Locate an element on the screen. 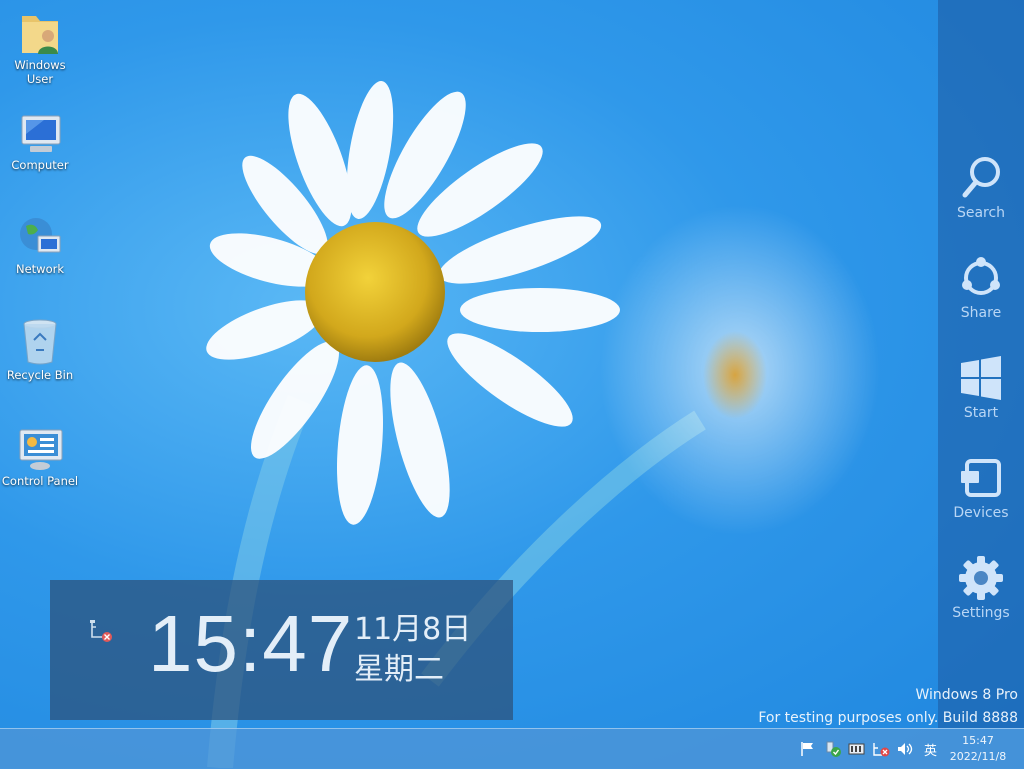  network-icon is located at coordinates (40, 235).